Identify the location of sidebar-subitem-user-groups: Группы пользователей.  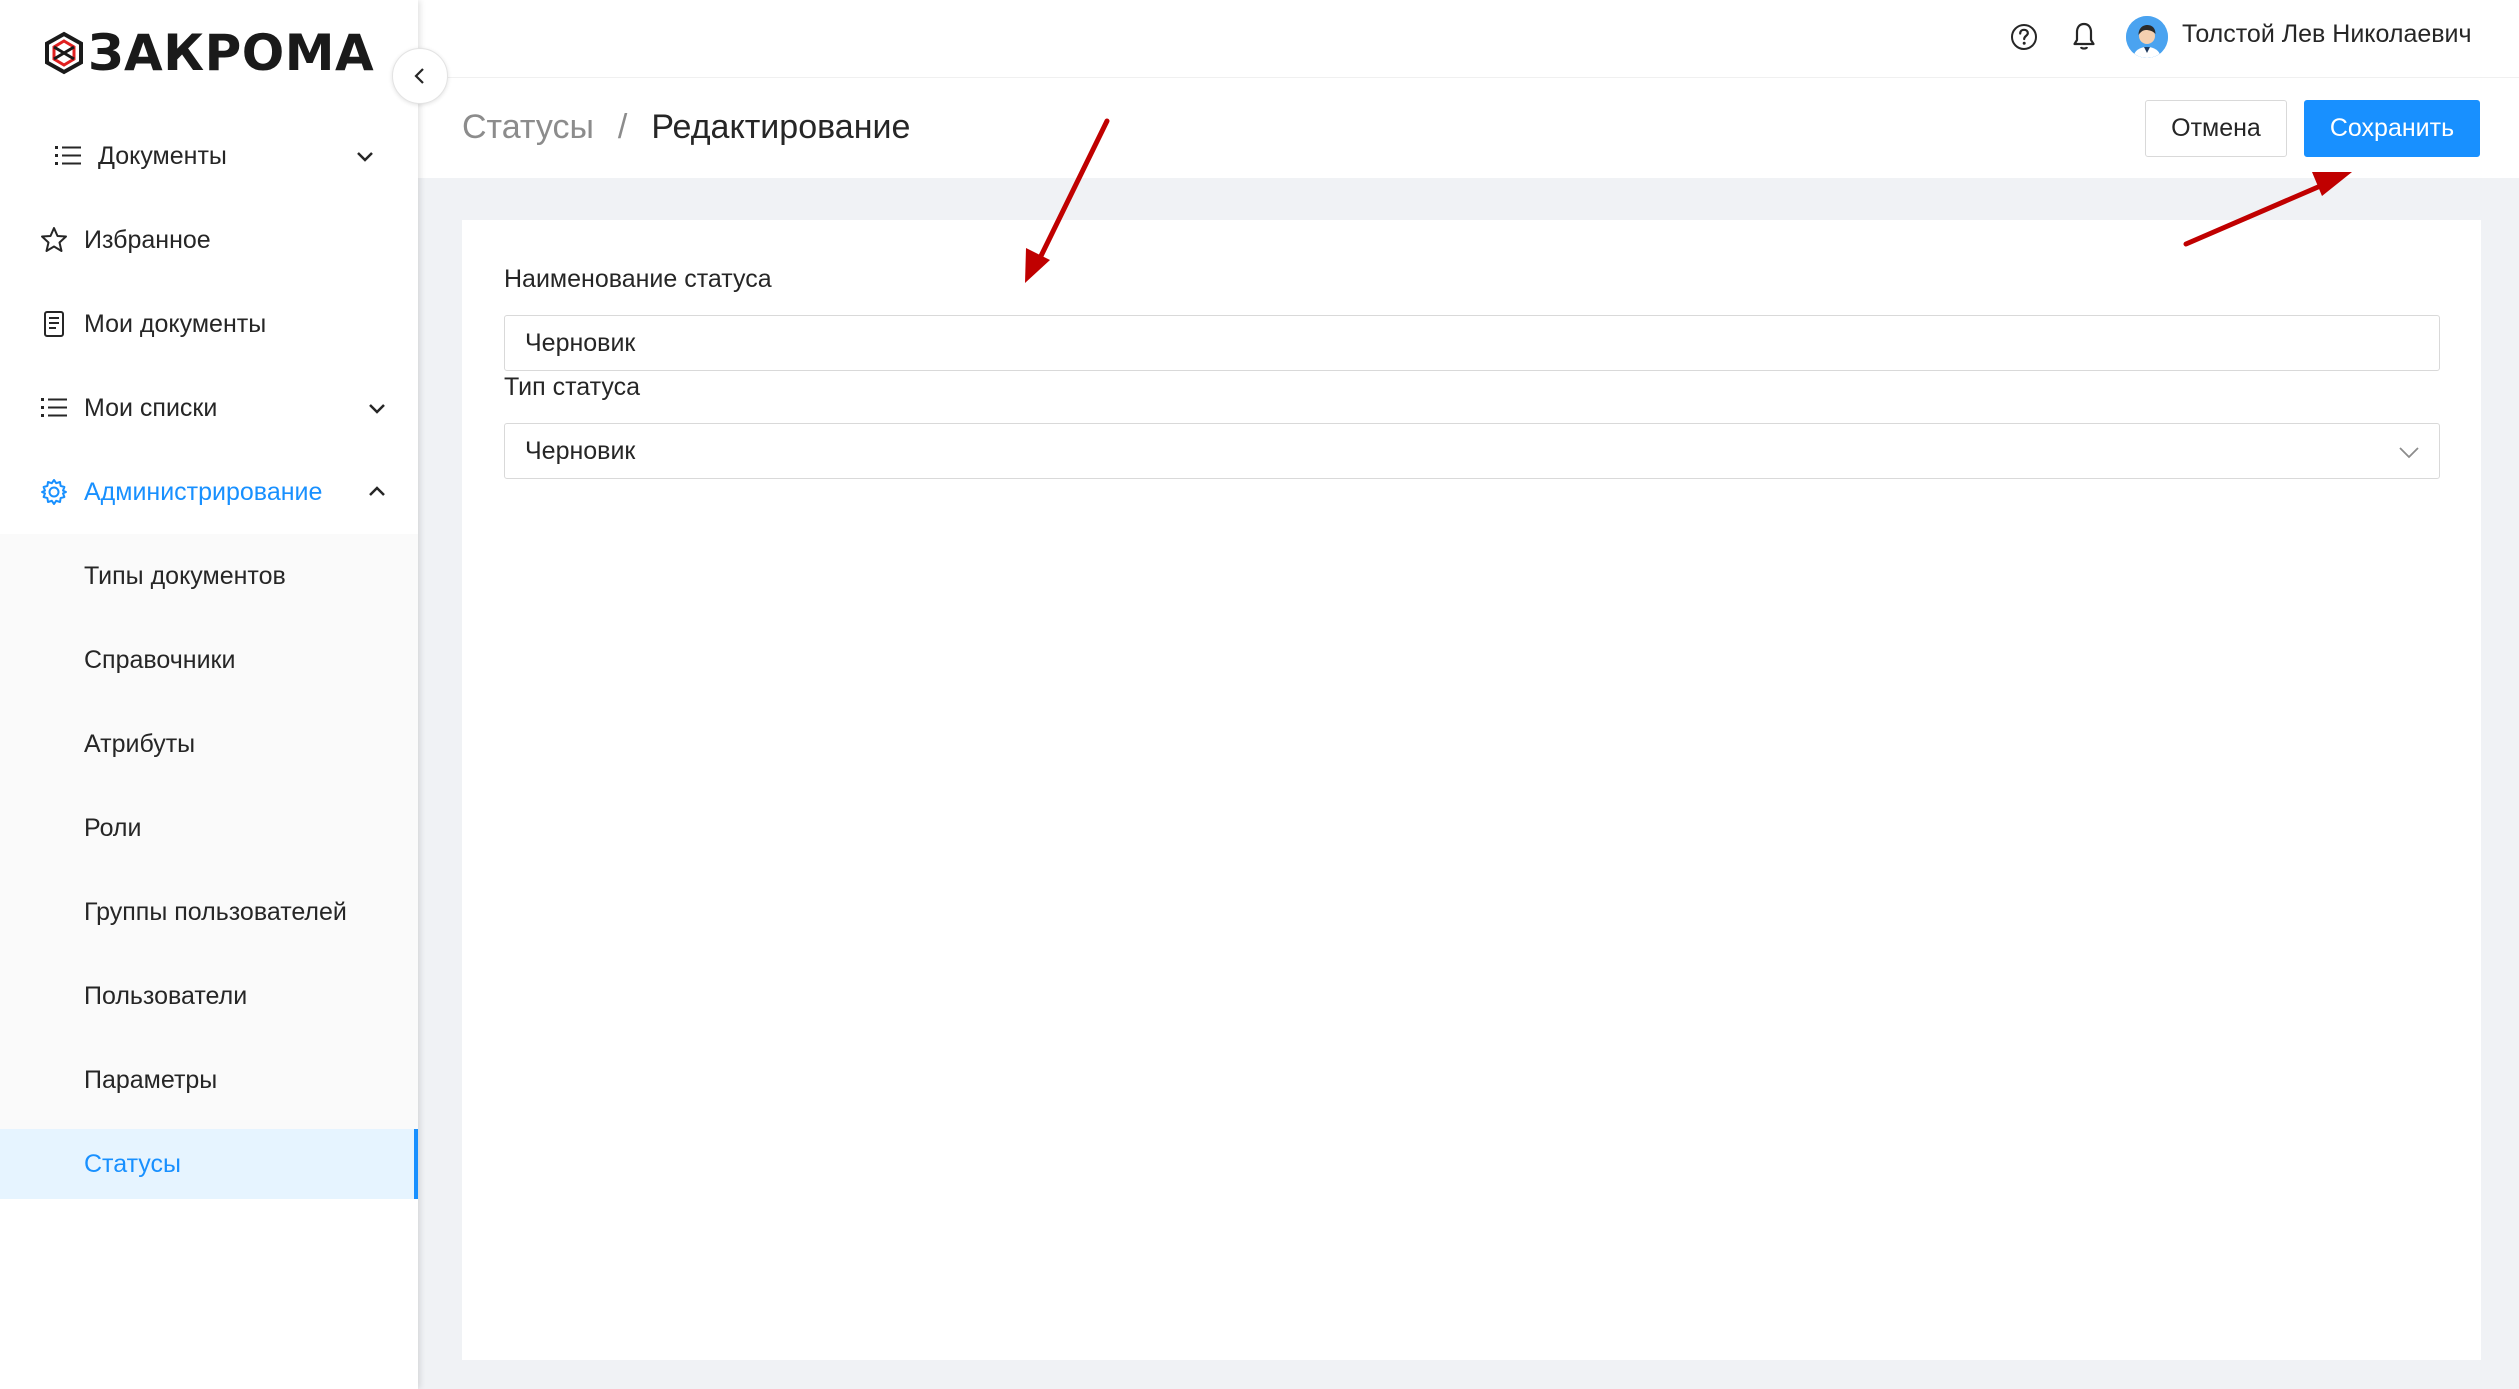
(209, 912).